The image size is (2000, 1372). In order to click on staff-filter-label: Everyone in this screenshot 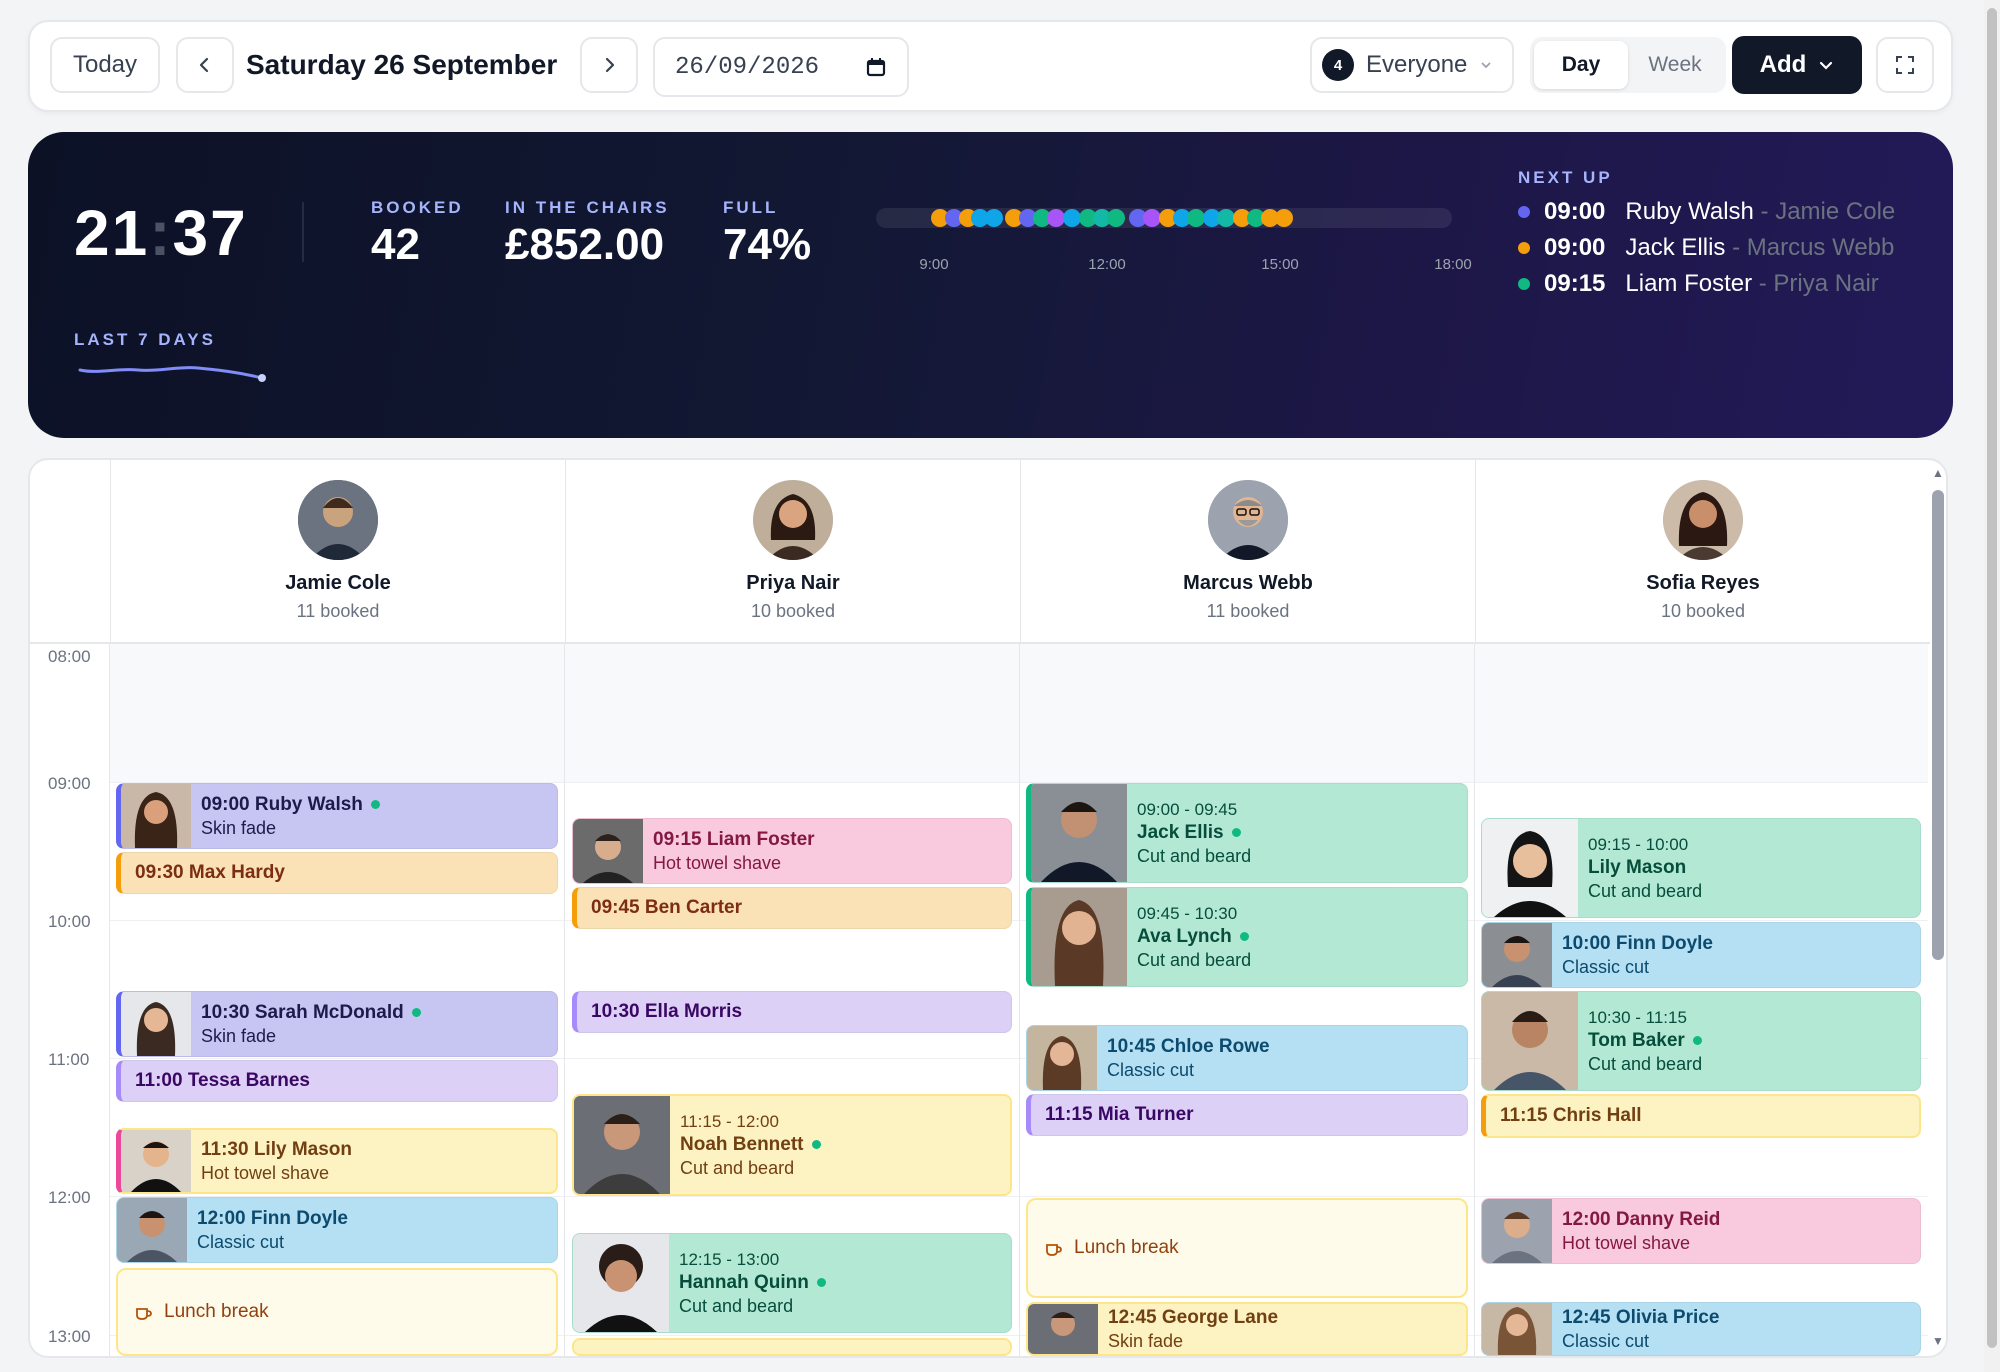, I will do `click(1417, 64)`.